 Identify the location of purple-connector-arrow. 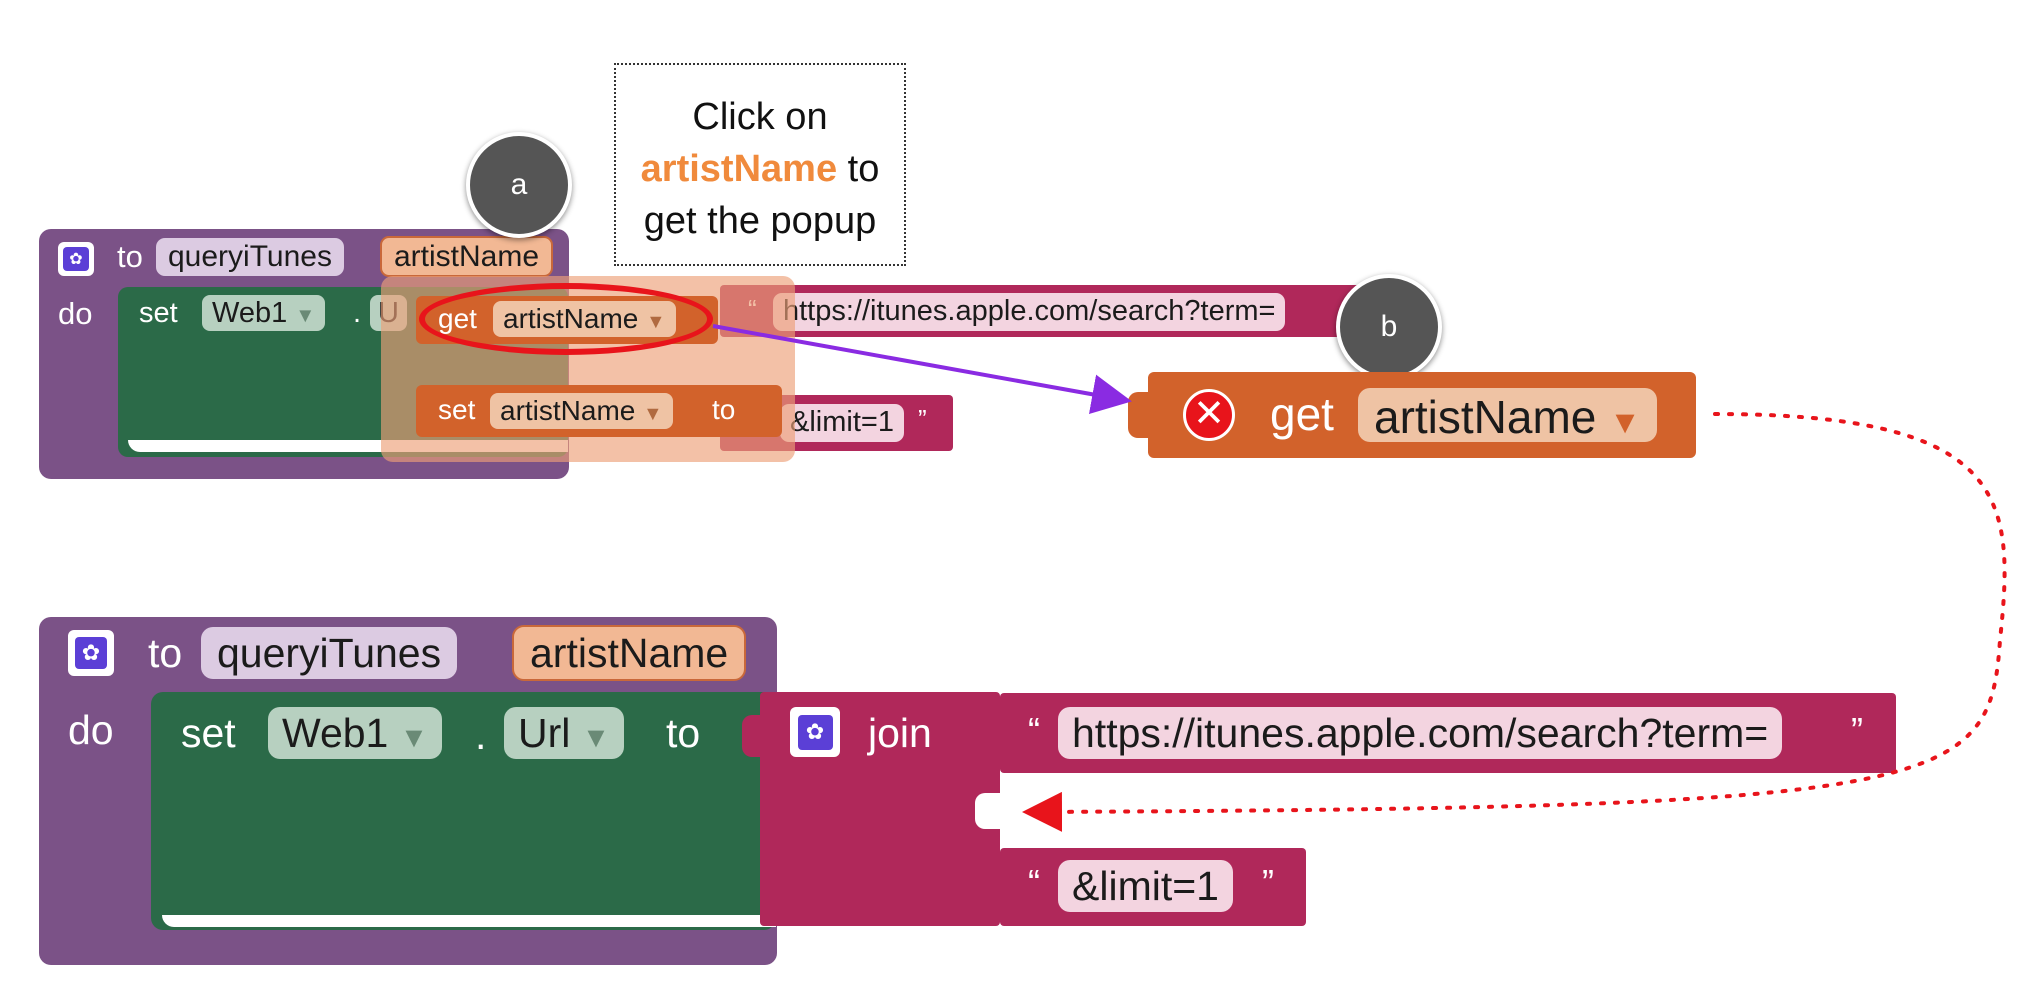
(922, 369).